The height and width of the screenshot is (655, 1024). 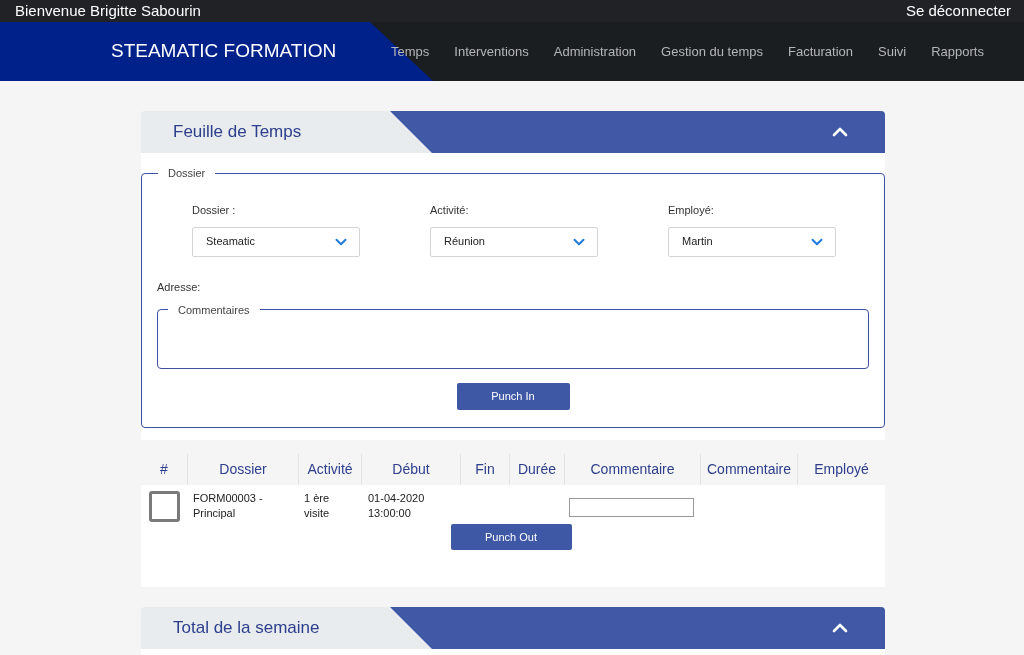 I want to click on nav-link: Rapports, so click(x=957, y=51).